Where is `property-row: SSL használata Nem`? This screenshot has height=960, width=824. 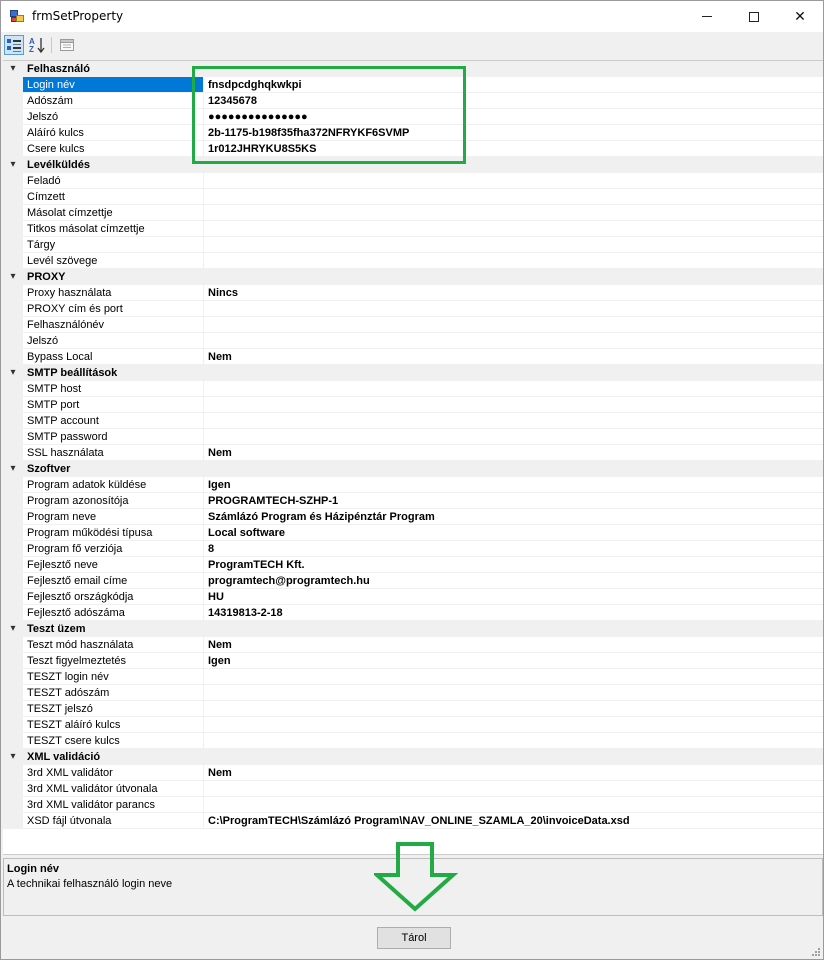
property-row: SSL használata Nem is located at coordinates (413, 453).